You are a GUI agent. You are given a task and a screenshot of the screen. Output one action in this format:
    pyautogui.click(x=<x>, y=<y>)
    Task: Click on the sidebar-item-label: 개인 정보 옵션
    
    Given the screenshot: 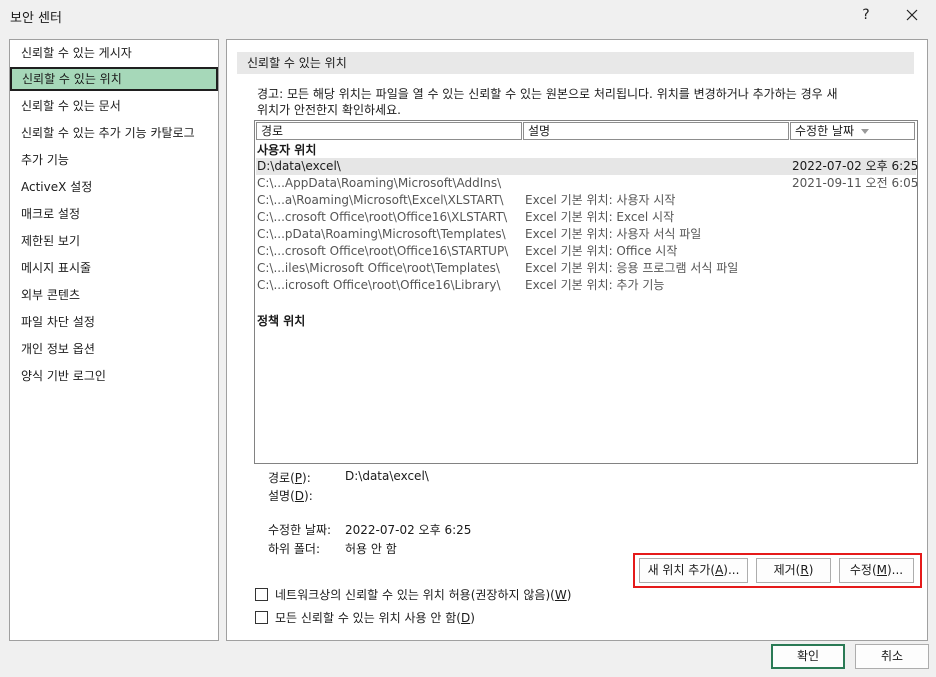 What is the action you would take?
    pyautogui.click(x=58, y=349)
    